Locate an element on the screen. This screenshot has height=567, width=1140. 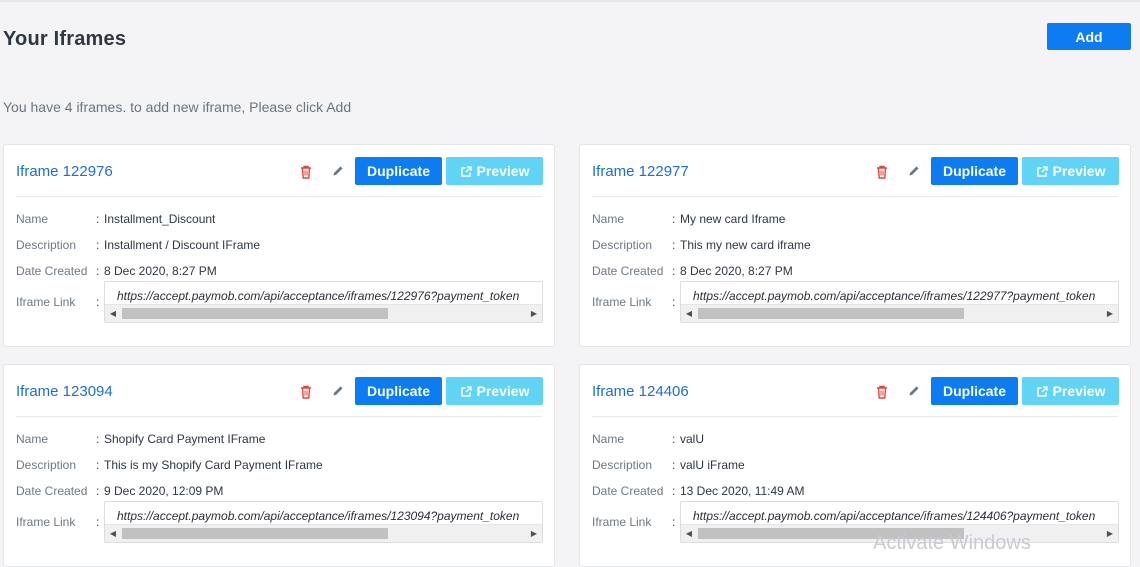
iframe-title: Iframe 122976 is located at coordinates (64, 171).